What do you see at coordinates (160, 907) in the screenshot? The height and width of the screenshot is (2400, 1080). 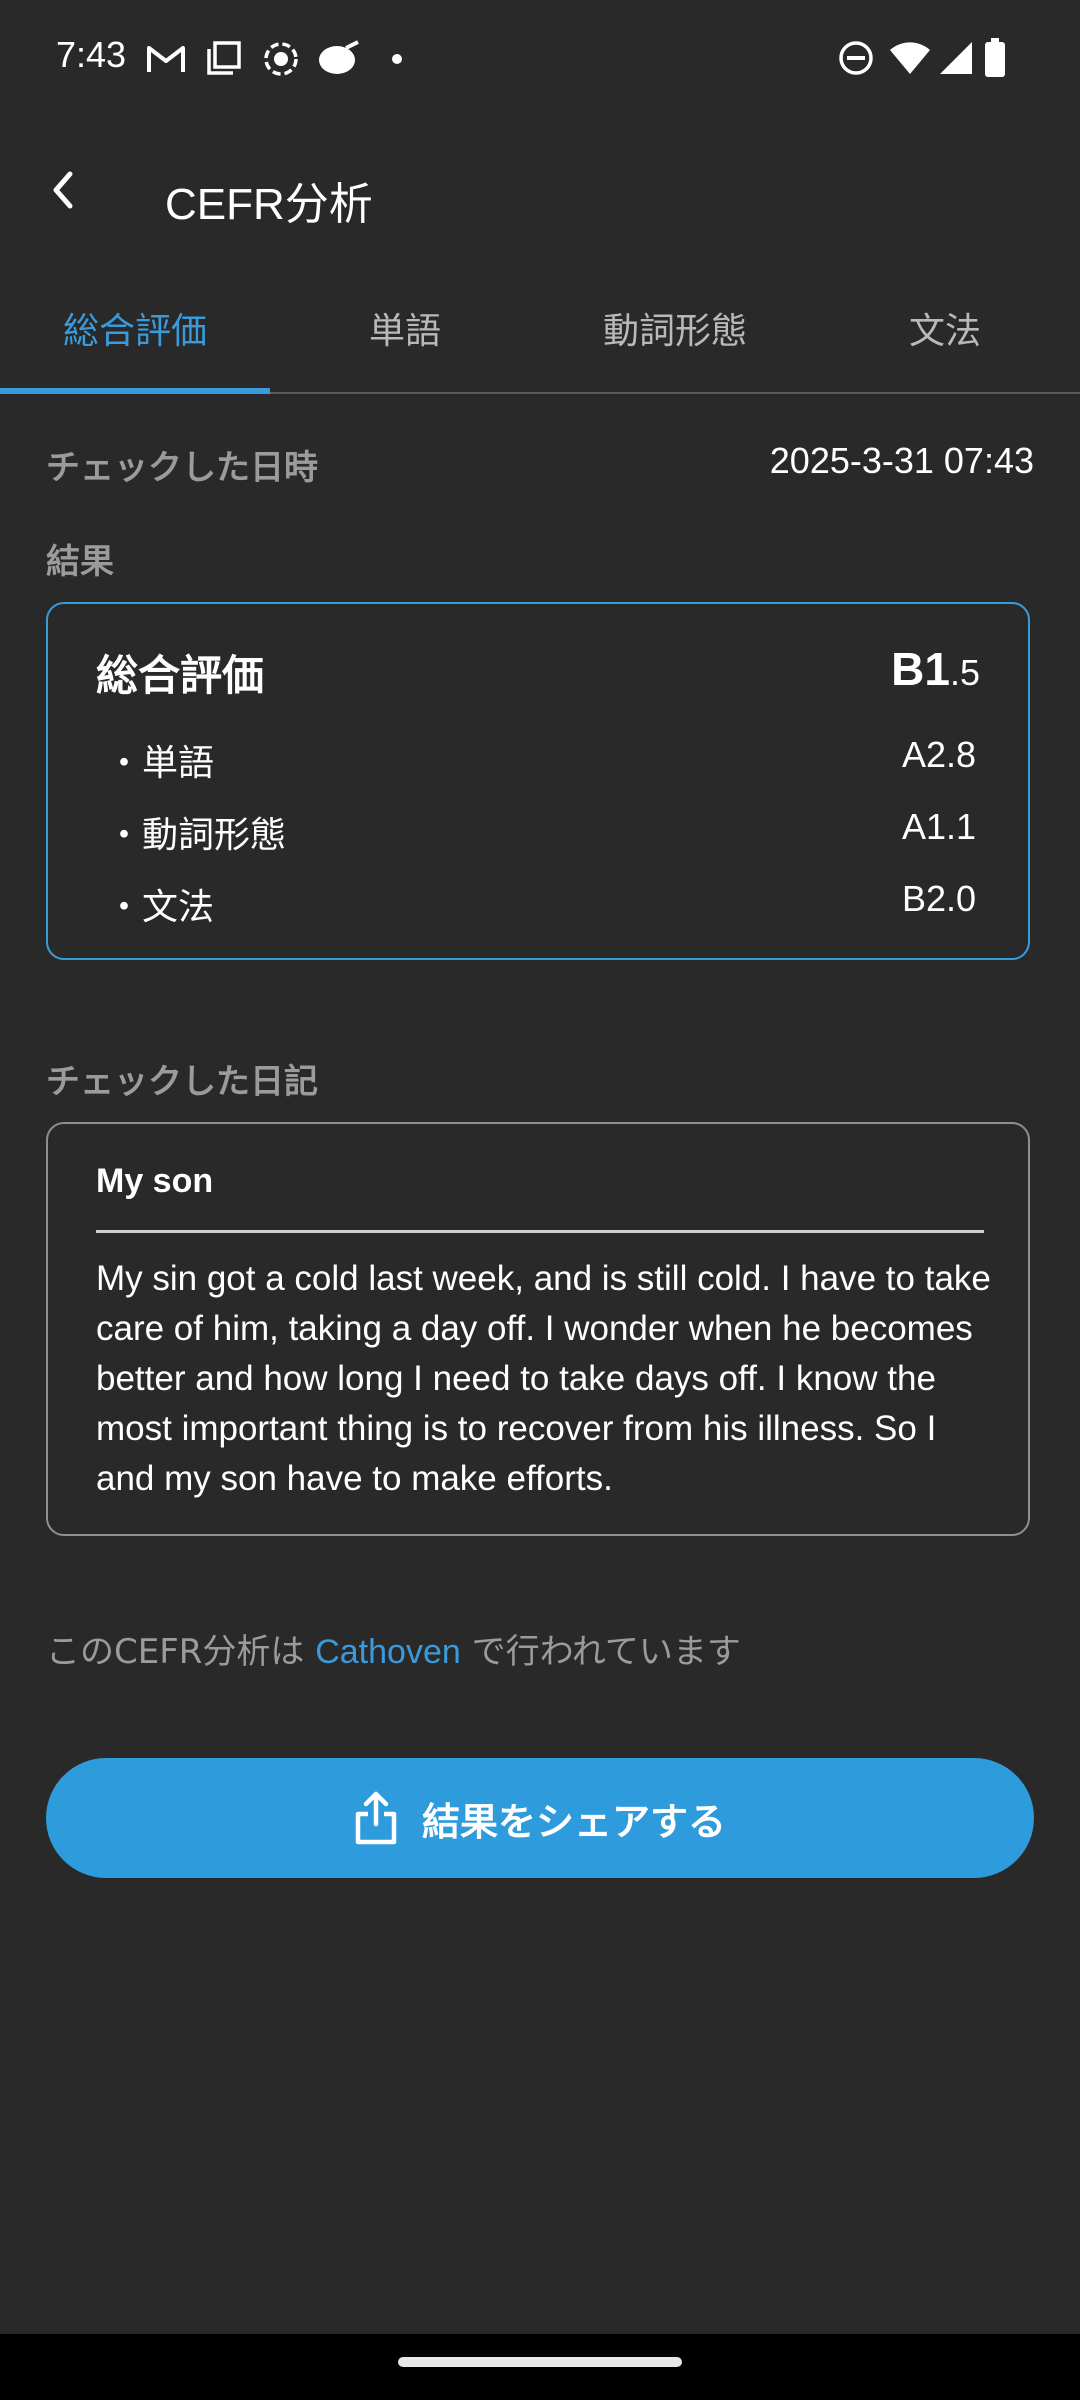 I see `score-row-label: ・文法` at bounding box center [160, 907].